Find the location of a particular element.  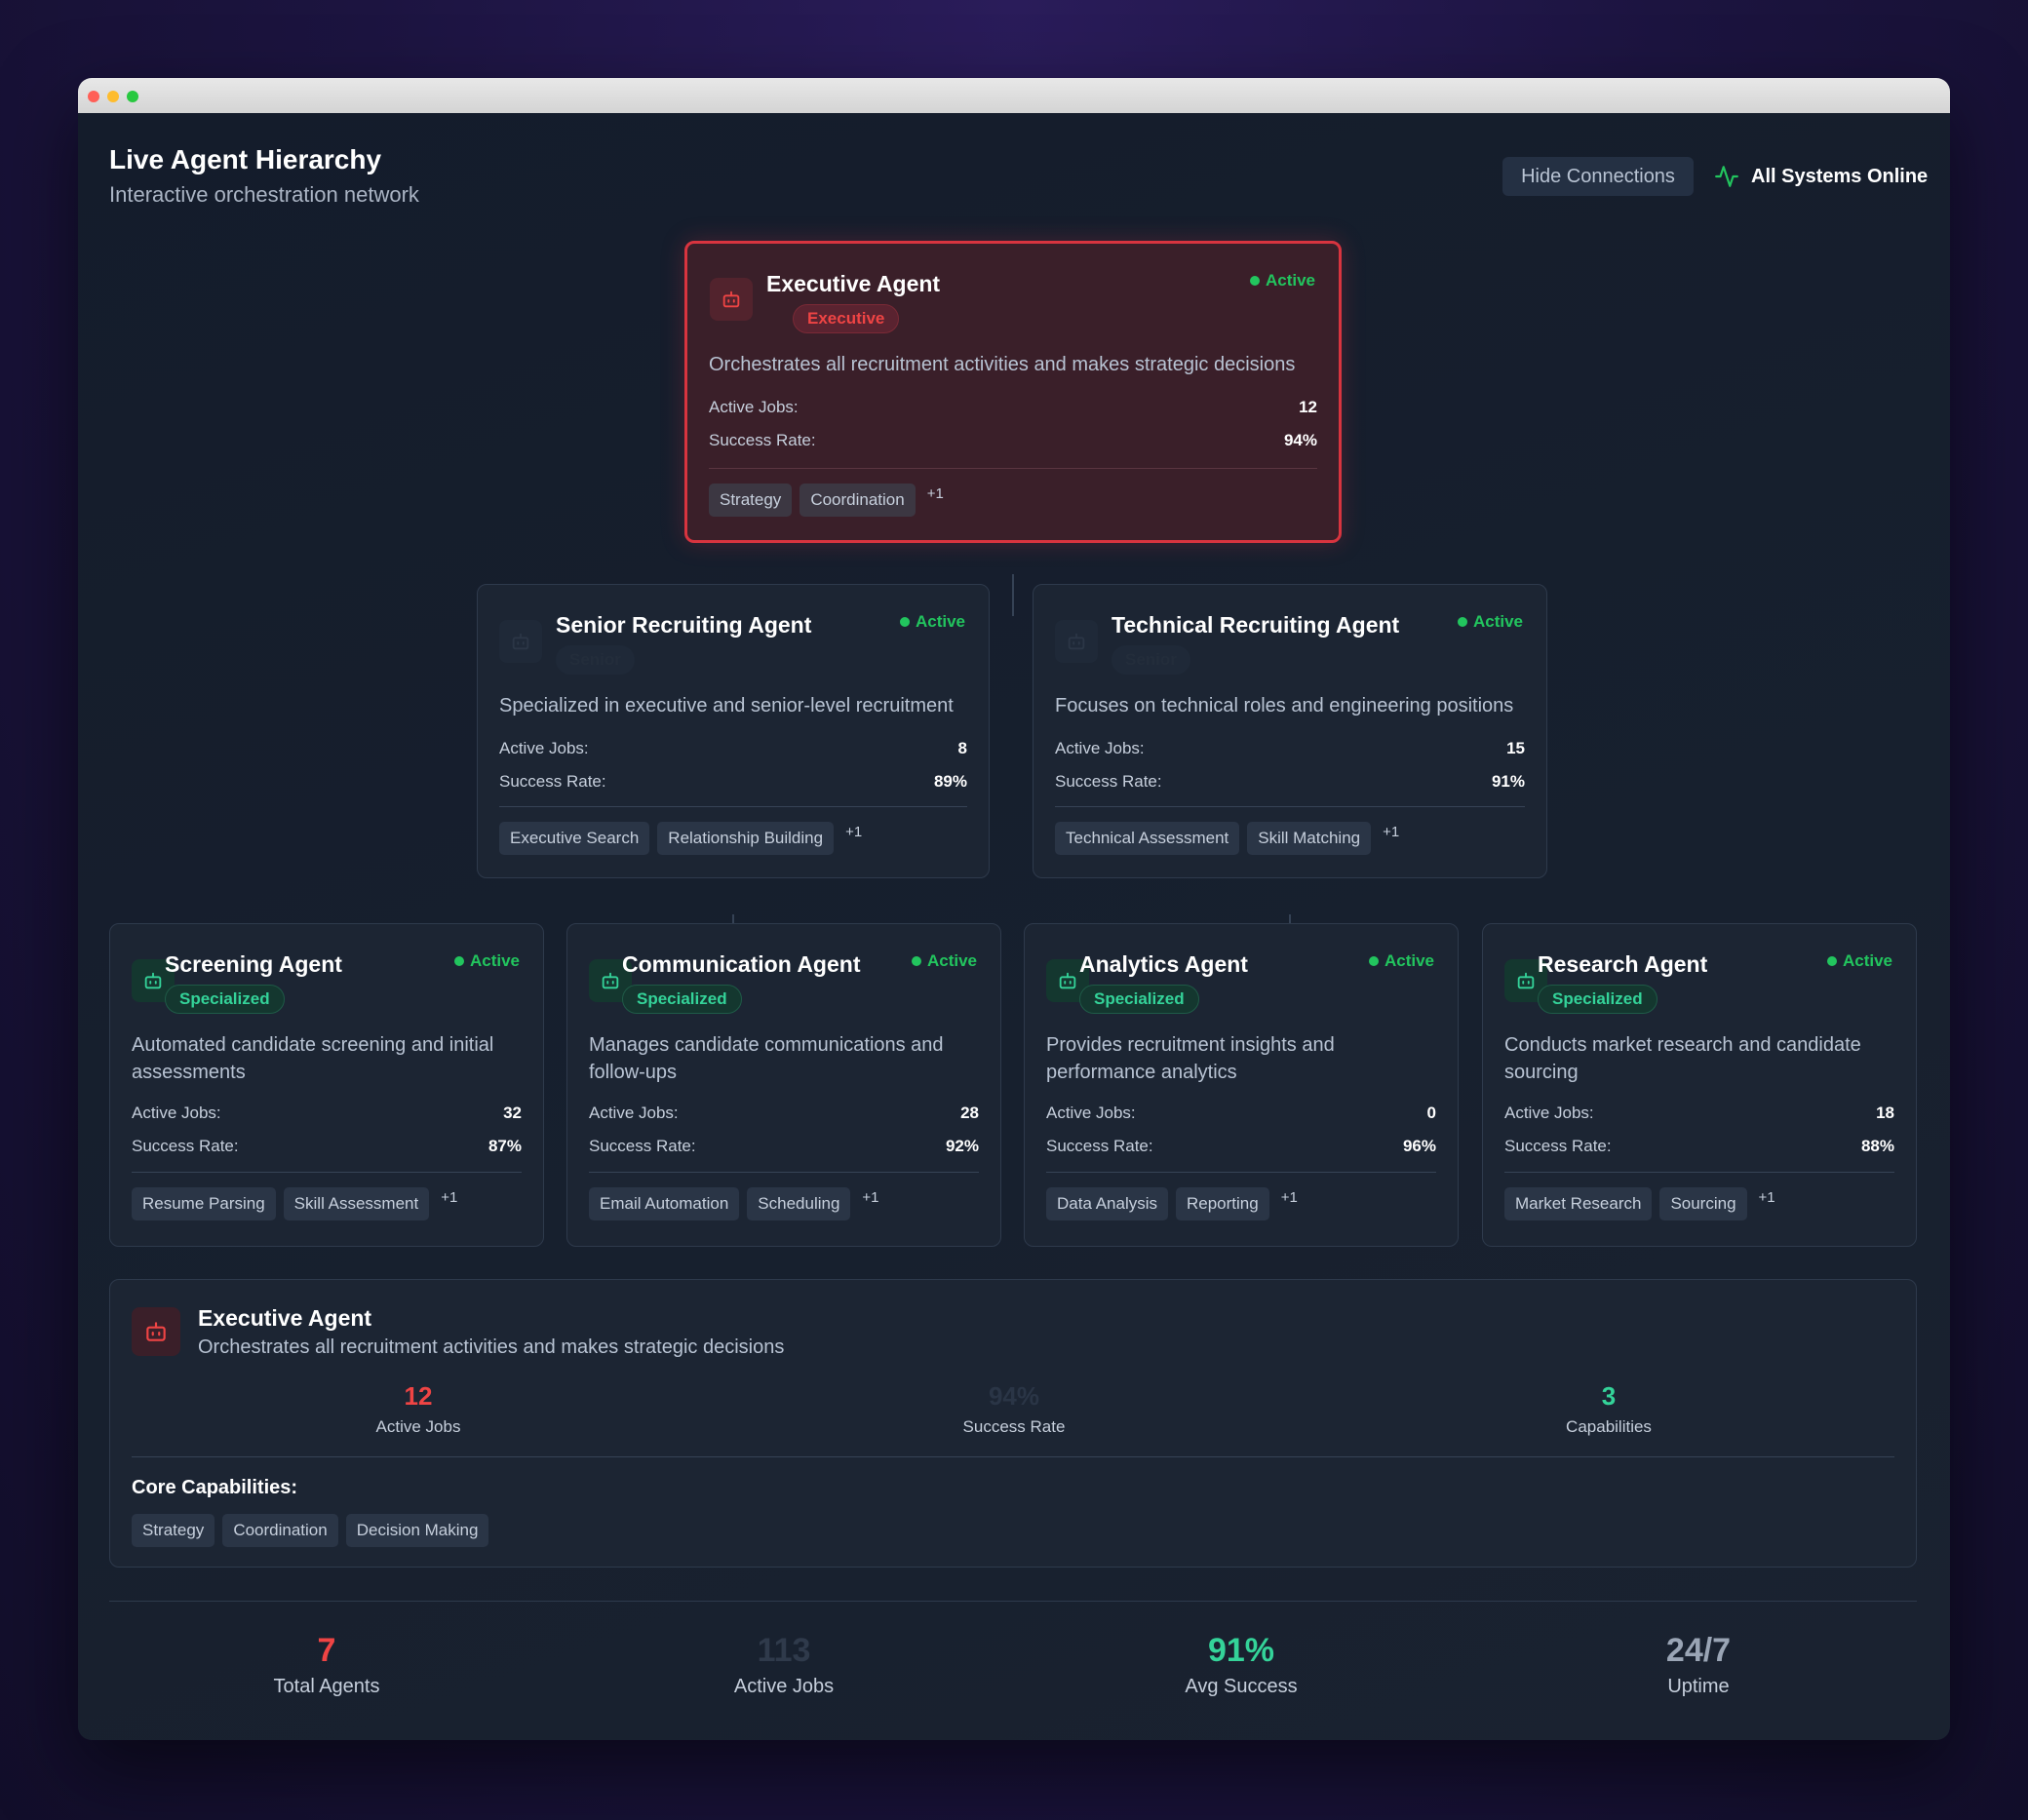

agent-name: Research Agent is located at coordinates (1623, 964).